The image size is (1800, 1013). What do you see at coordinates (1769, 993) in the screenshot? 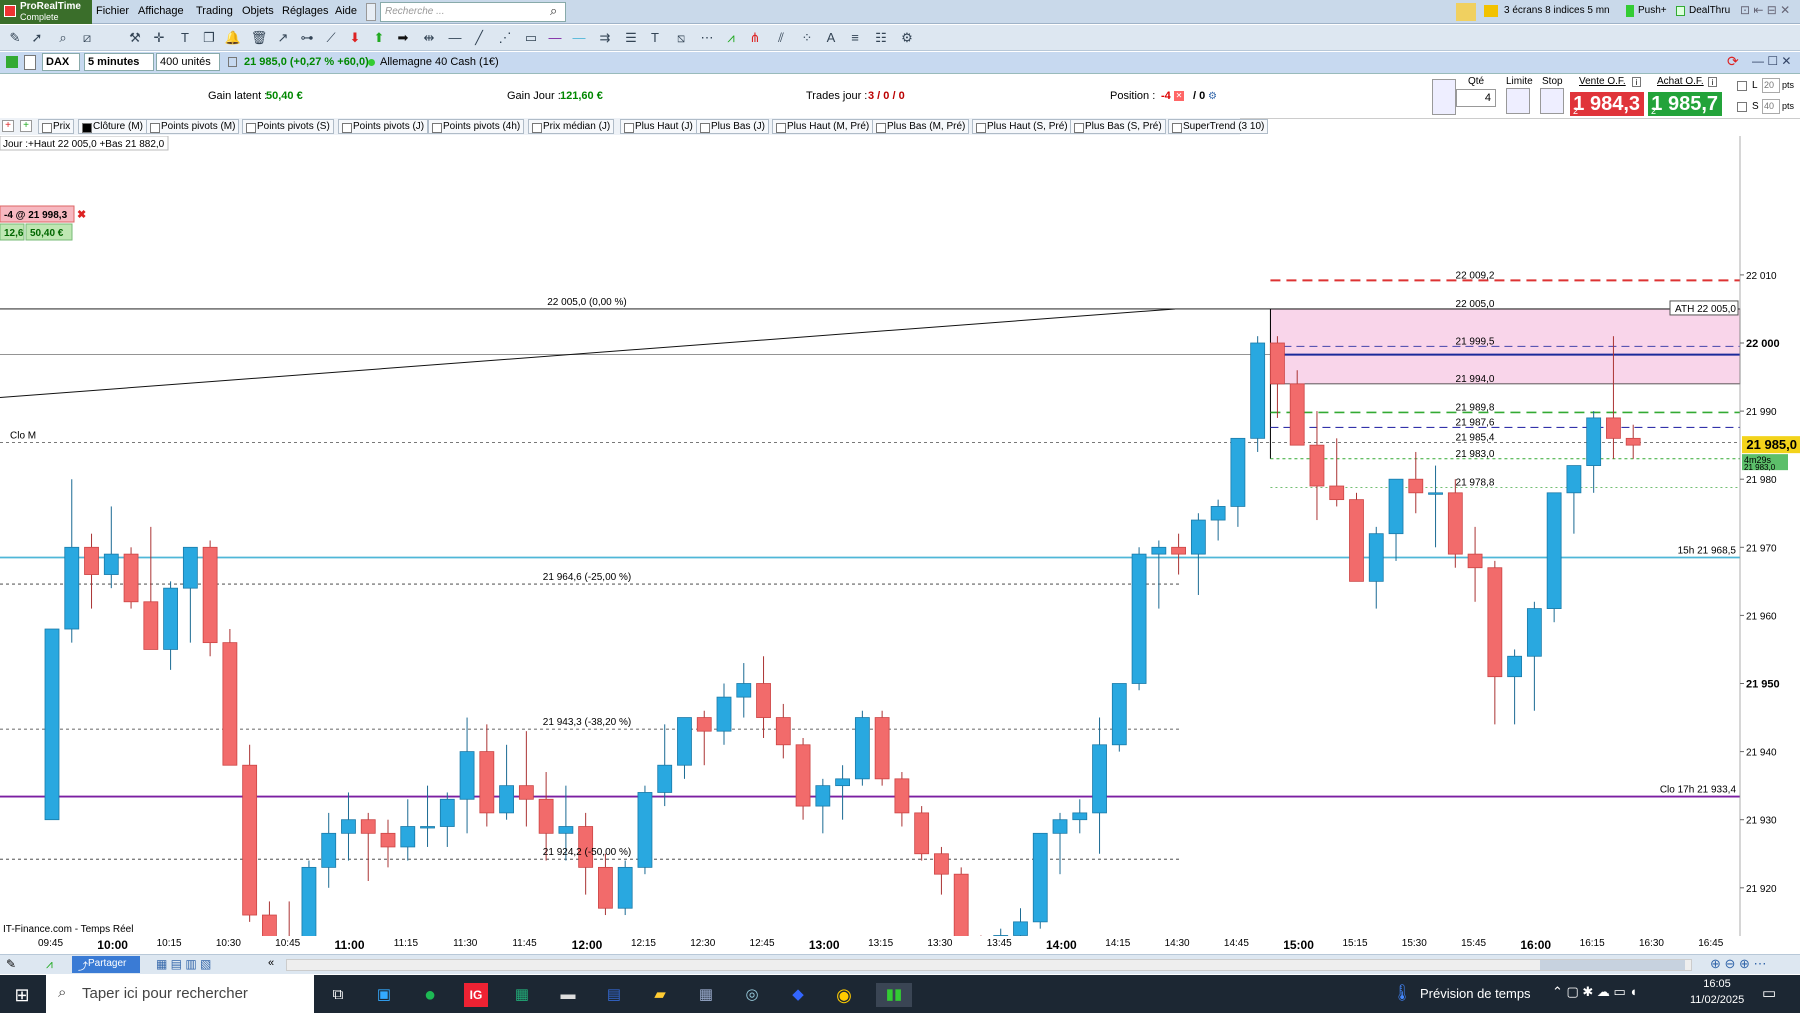
I see `notification-icon: ▭` at bounding box center [1769, 993].